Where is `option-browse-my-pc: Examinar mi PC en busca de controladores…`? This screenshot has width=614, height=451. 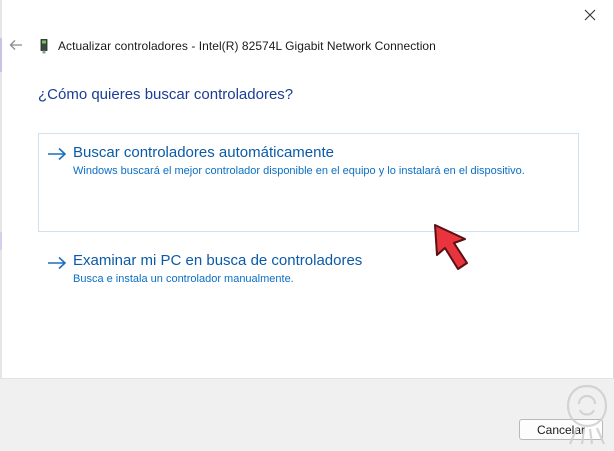
option-browse-my-pc: Examinar mi PC en busca de controladores… is located at coordinates (308, 270).